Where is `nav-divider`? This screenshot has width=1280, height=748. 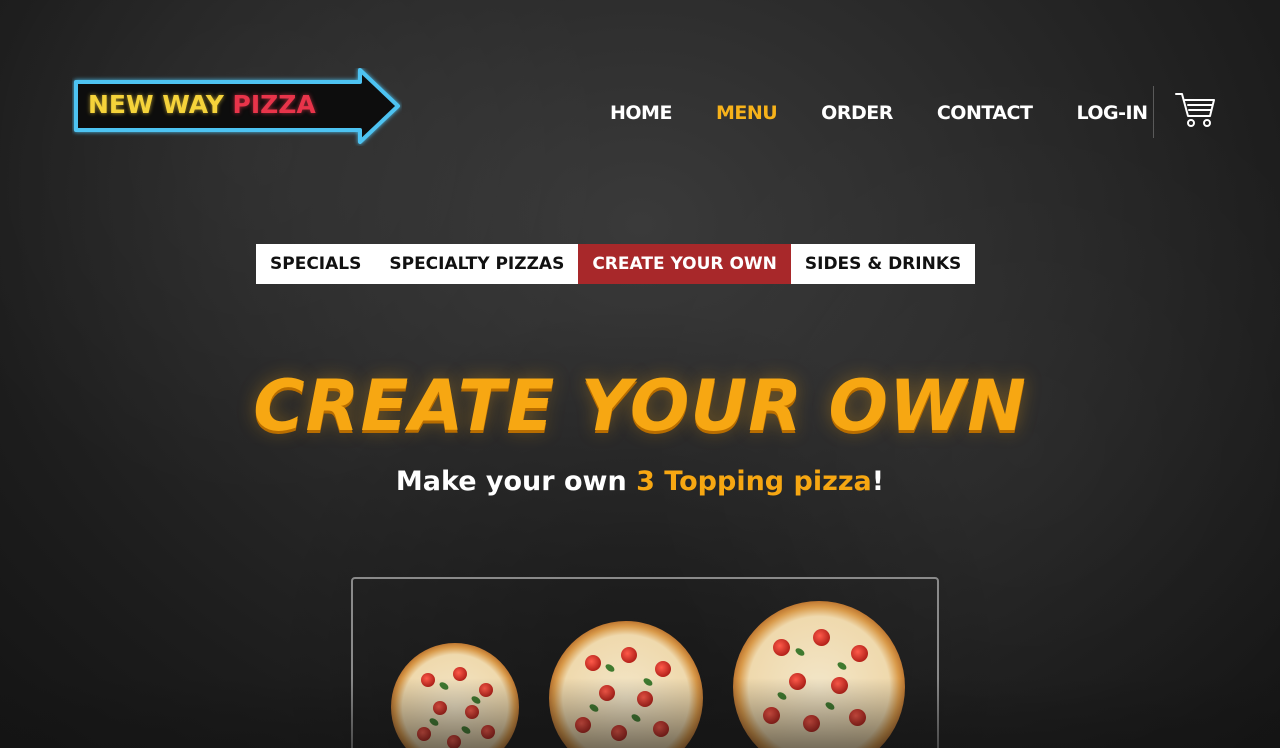 nav-divider is located at coordinates (1153, 112).